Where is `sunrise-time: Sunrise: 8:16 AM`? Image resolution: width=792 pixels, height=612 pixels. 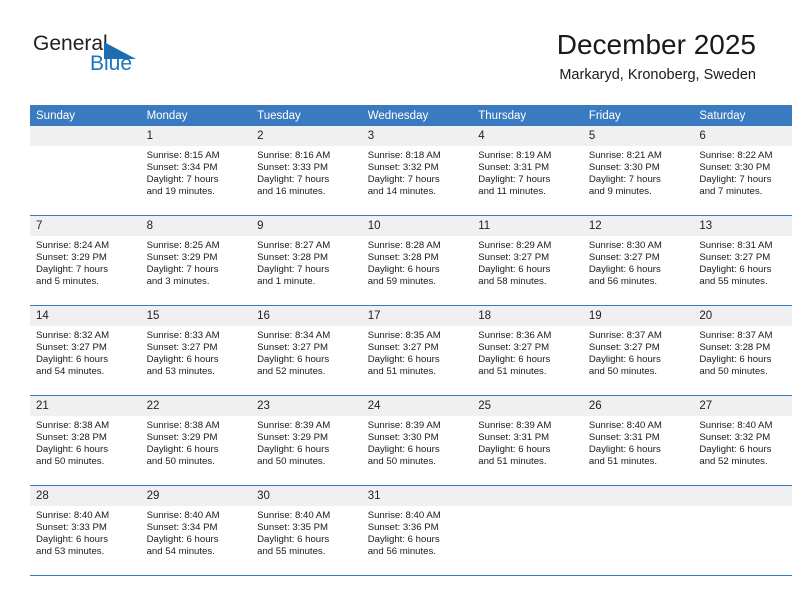 sunrise-time: Sunrise: 8:16 AM is located at coordinates (294, 155).